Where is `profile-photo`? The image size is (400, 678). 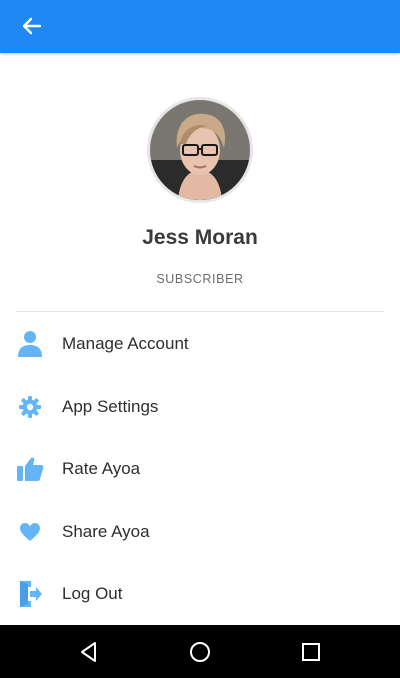 profile-photo is located at coordinates (200, 150).